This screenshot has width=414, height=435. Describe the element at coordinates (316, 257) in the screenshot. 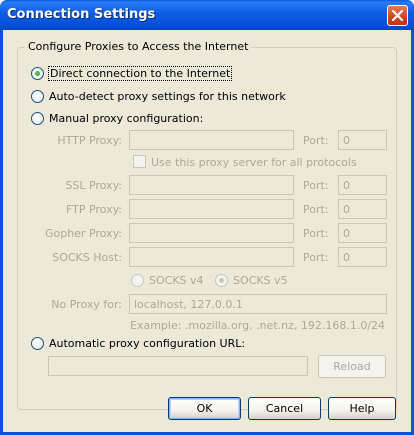

I see `socks-port-label: Port:` at that location.